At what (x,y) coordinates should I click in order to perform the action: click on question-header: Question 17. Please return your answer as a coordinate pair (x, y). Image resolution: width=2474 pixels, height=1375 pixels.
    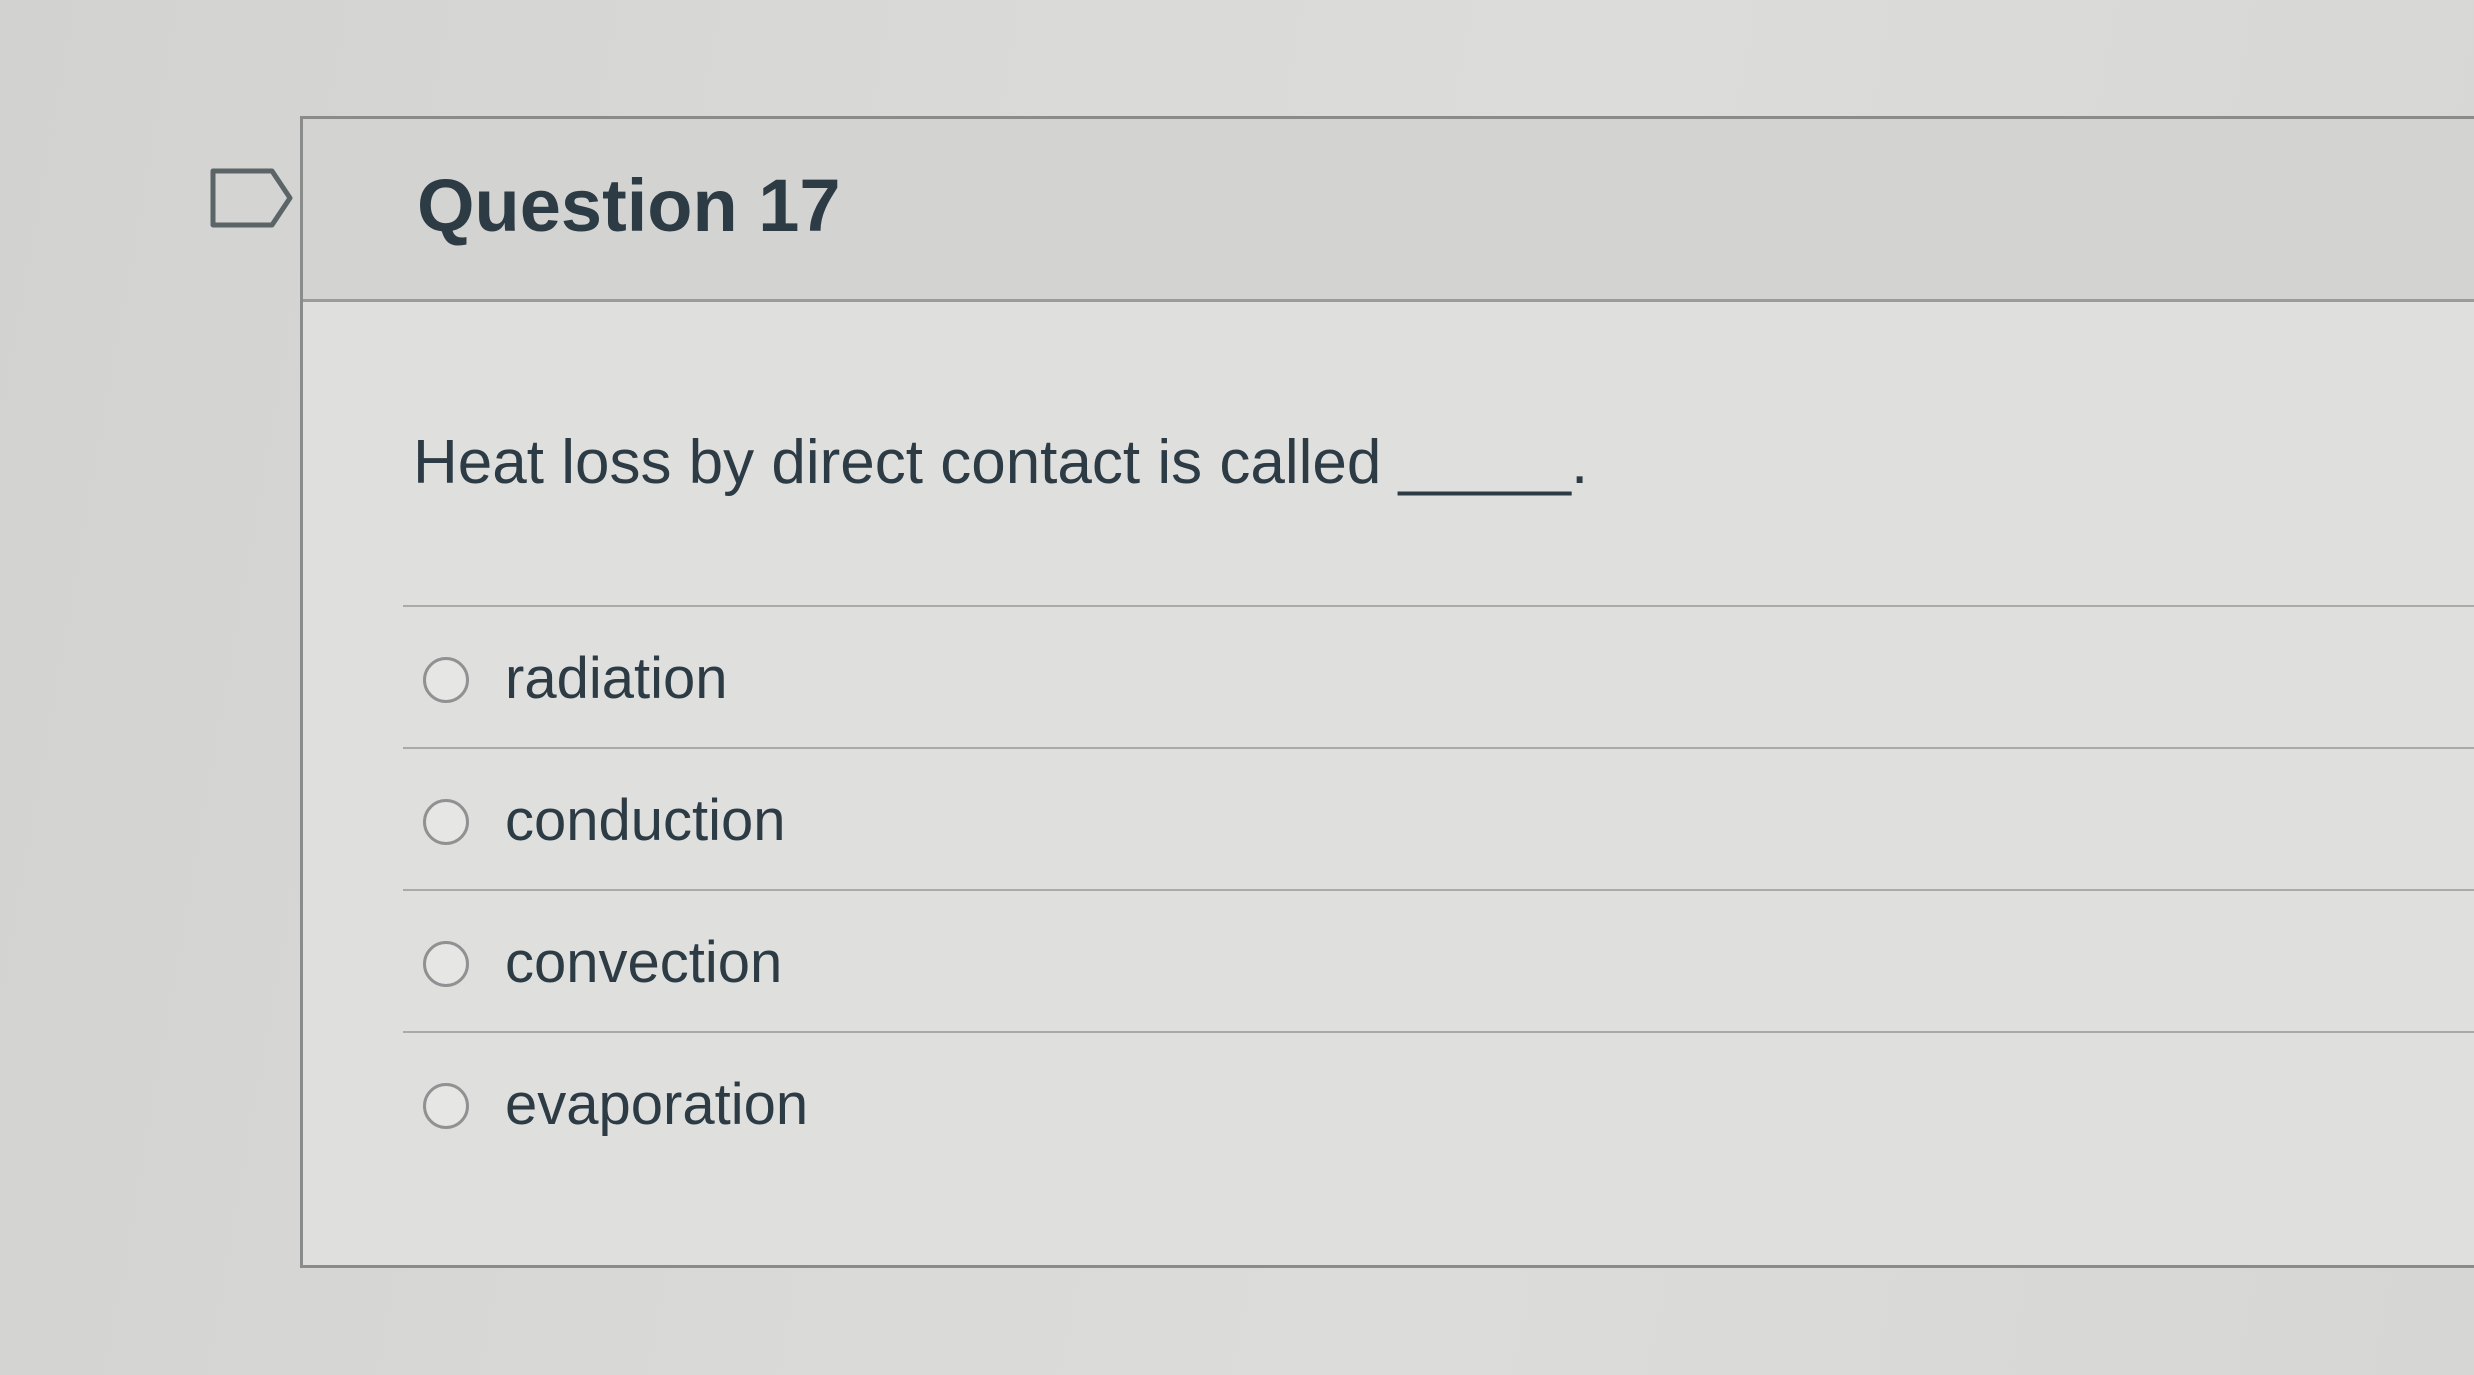
    Looking at the image, I should click on (1388, 210).